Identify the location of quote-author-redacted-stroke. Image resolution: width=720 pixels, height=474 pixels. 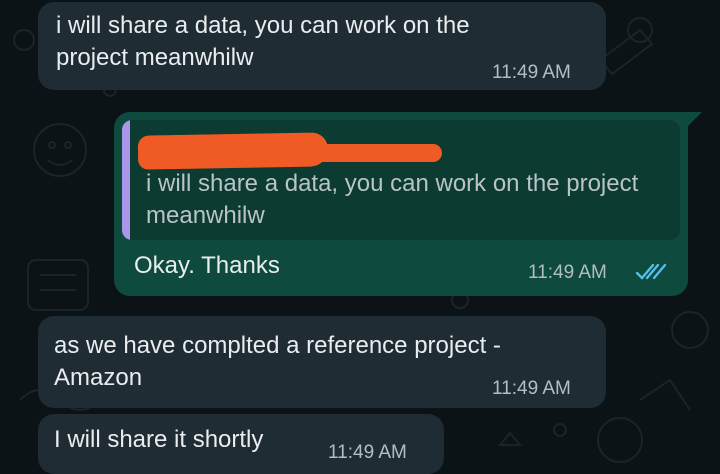
(342, 153).